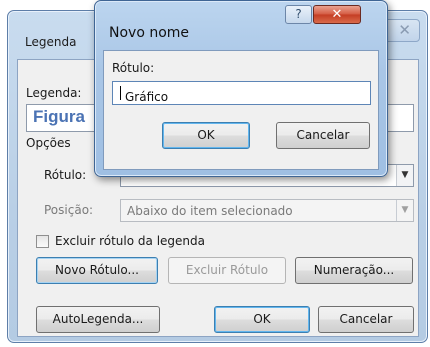 This screenshot has width=430, height=347. Describe the element at coordinates (130, 241) in the screenshot. I see `exclude-label-text: Excluir rótulo da legenda` at that location.